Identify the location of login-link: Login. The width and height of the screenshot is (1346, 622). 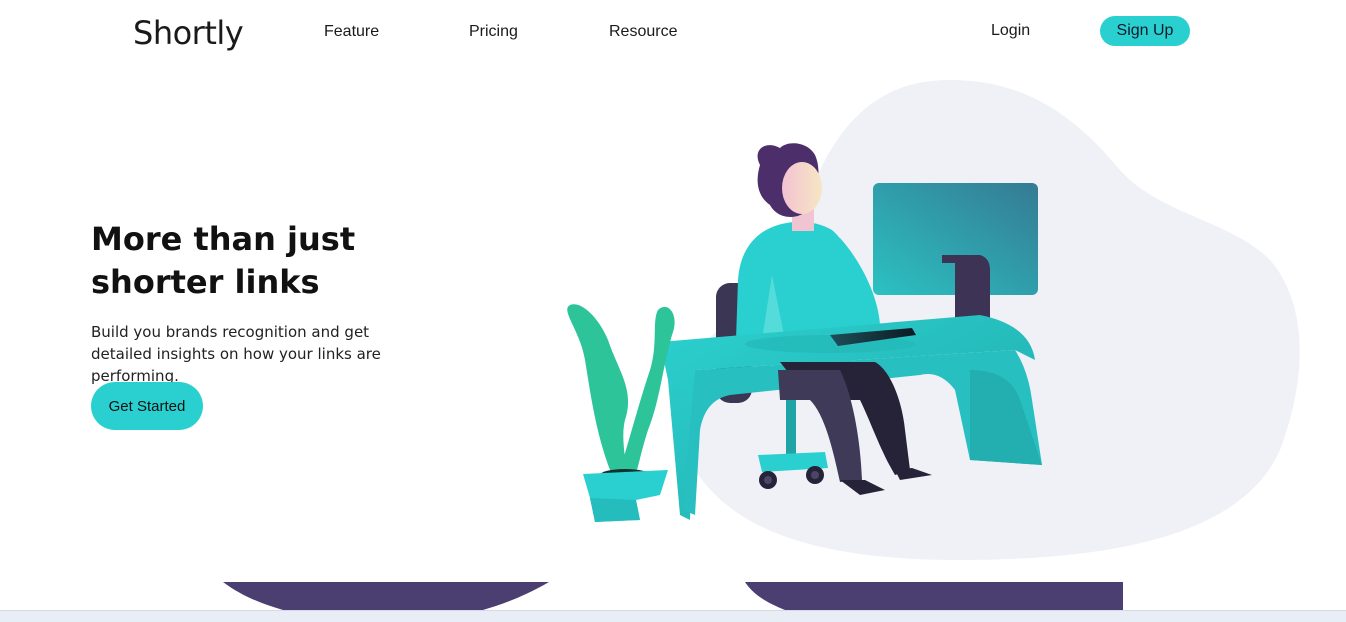
(1010, 31).